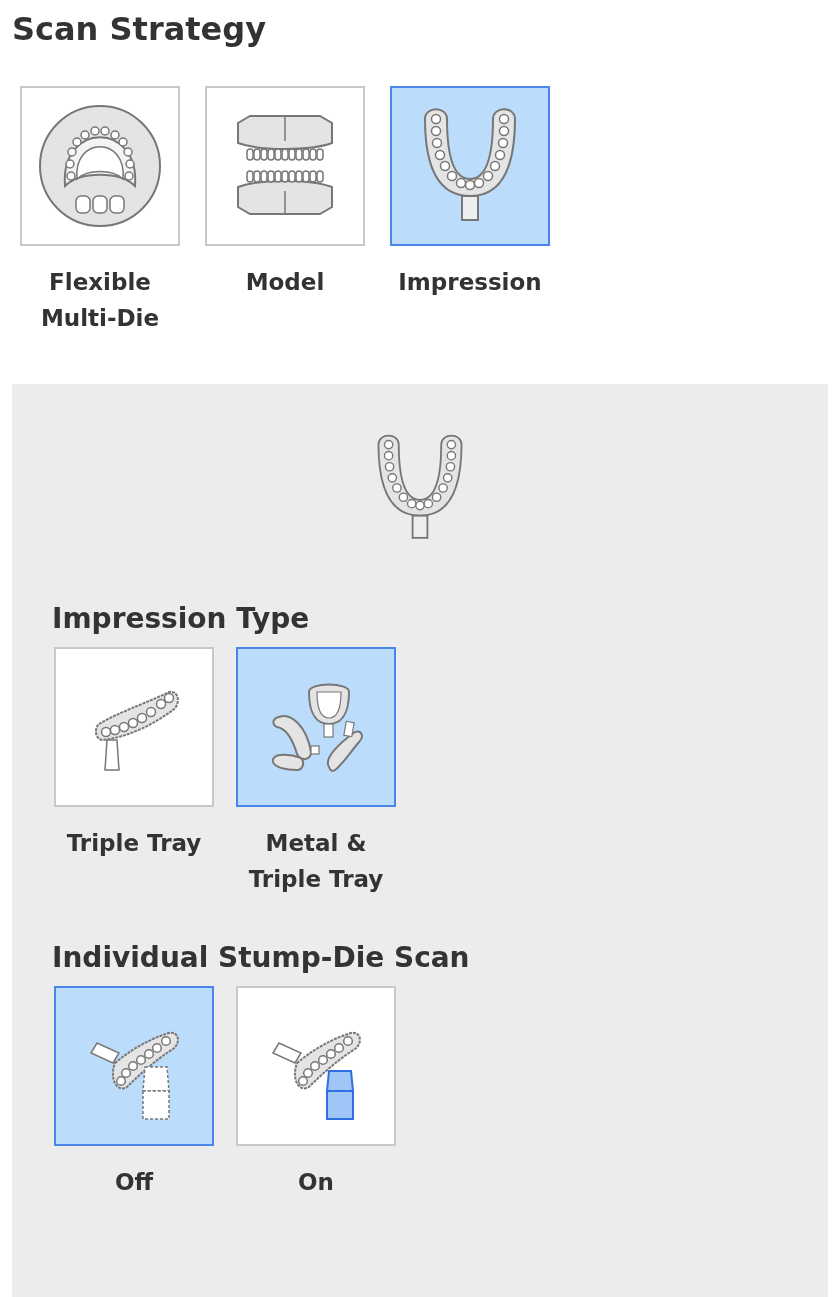 This screenshot has width=832, height=1297. What do you see at coordinates (285, 282) in the screenshot?
I see `option-label: Model` at bounding box center [285, 282].